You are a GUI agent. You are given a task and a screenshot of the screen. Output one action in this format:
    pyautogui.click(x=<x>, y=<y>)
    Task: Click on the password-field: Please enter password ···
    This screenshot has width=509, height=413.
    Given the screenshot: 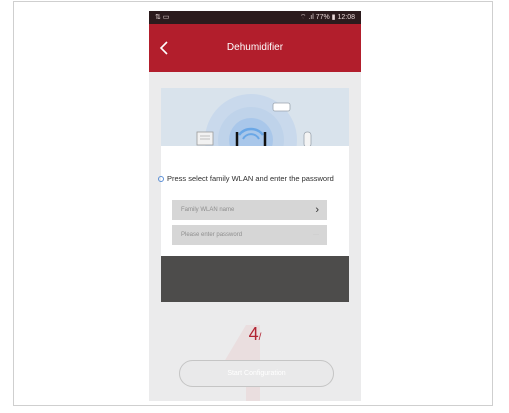 What is the action you would take?
    pyautogui.click(x=249, y=235)
    